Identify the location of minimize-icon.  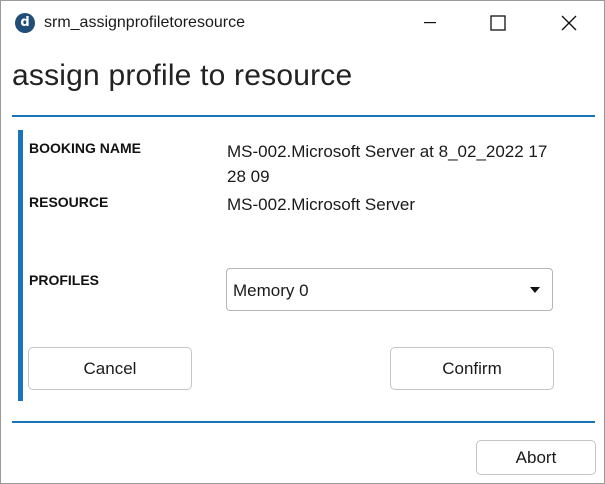
(430, 23).